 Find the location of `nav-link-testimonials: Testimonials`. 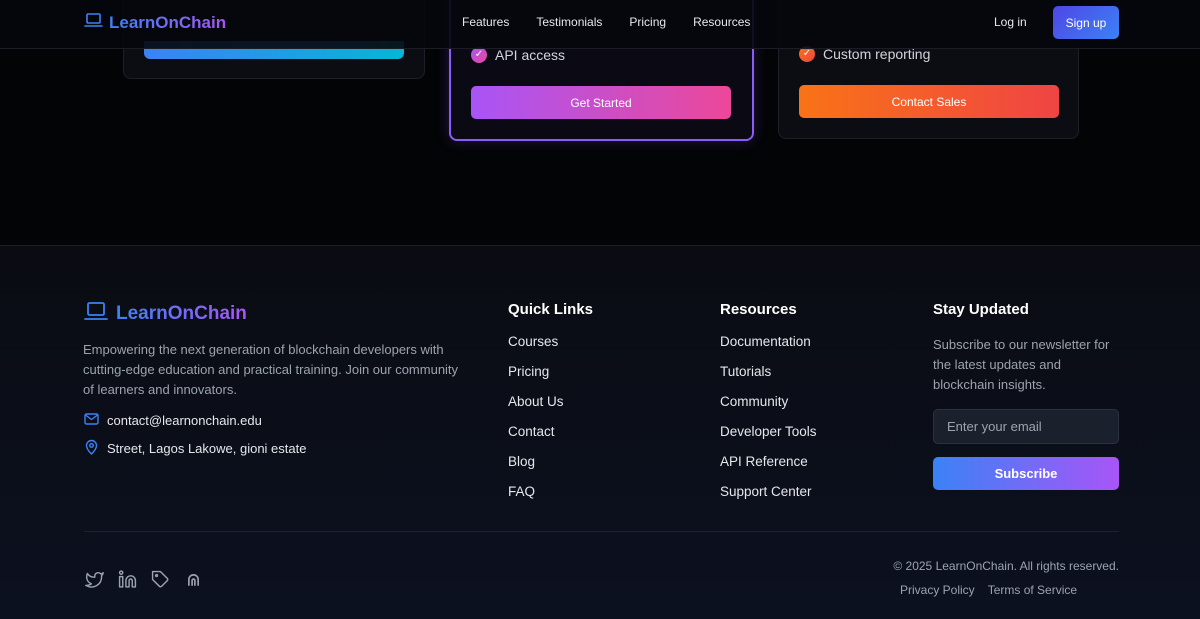

nav-link-testimonials: Testimonials is located at coordinates (569, 22).